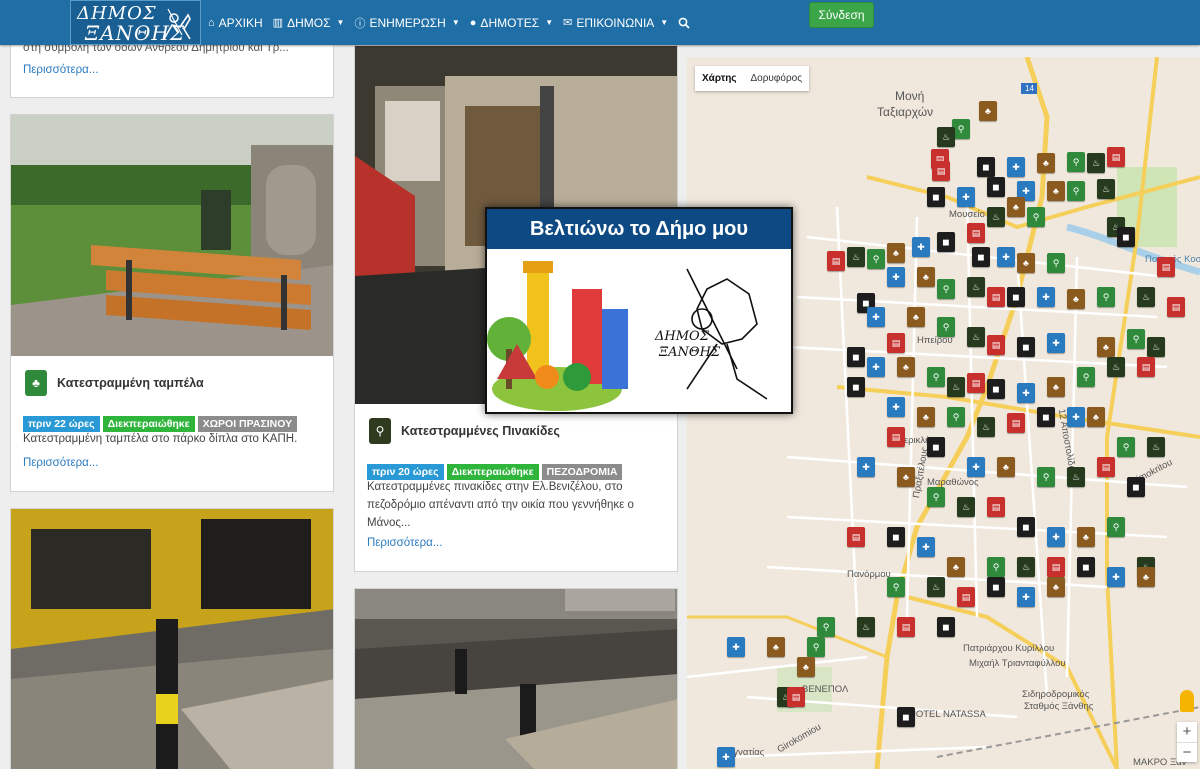  Describe the element at coordinates (135, 22) in the screenshot. I see `site-logo: ΔΗΜΟΣ ΞΑΝΘΗΣ` at that location.